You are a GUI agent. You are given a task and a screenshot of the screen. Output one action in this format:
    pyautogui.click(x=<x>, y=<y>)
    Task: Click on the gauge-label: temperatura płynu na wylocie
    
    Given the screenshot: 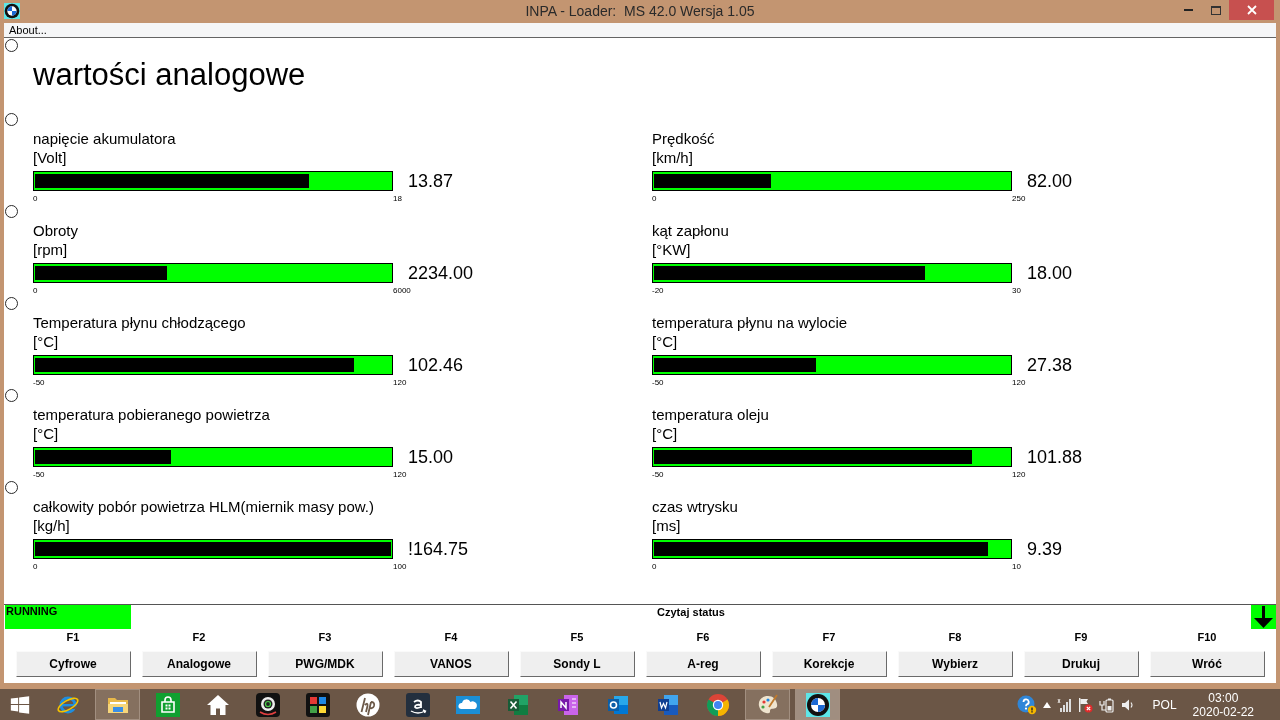 What is the action you would take?
    pyautogui.click(x=750, y=322)
    